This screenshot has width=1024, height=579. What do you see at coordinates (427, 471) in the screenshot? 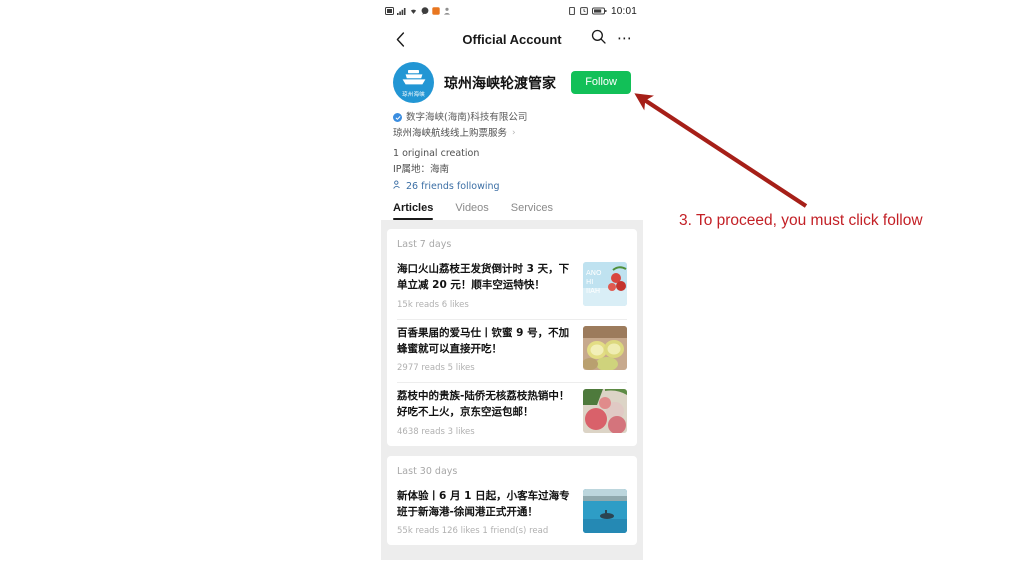
I see `section-header: Last 30 days` at bounding box center [427, 471].